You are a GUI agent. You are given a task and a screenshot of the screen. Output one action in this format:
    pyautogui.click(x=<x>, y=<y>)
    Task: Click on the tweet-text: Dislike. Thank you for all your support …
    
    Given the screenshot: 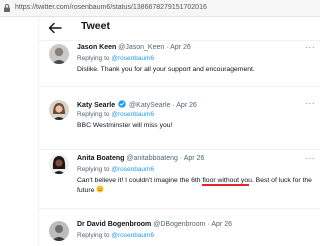 What is the action you would take?
    pyautogui.click(x=166, y=69)
    